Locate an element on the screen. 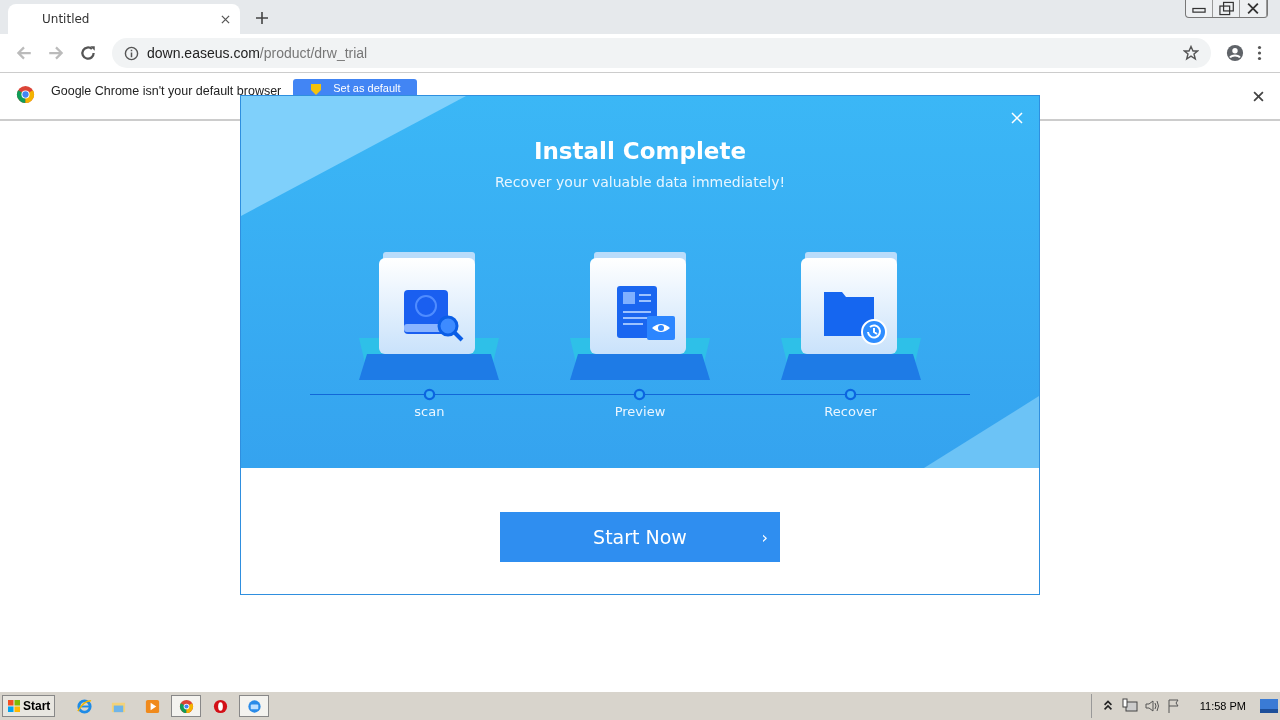 The image size is (1280, 720). browser-tab: Untitled is located at coordinates (124, 19).